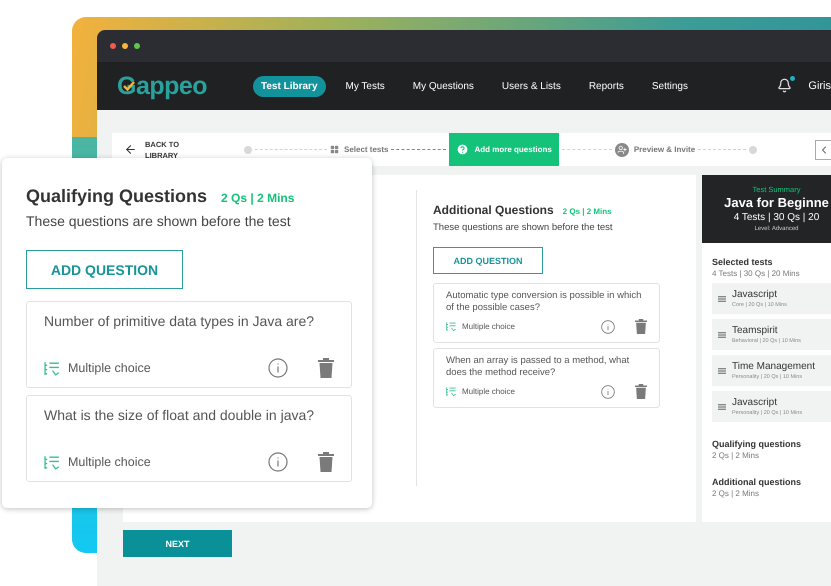  Describe the element at coordinates (130, 149) in the screenshot. I see `arrow-left-icon` at that location.